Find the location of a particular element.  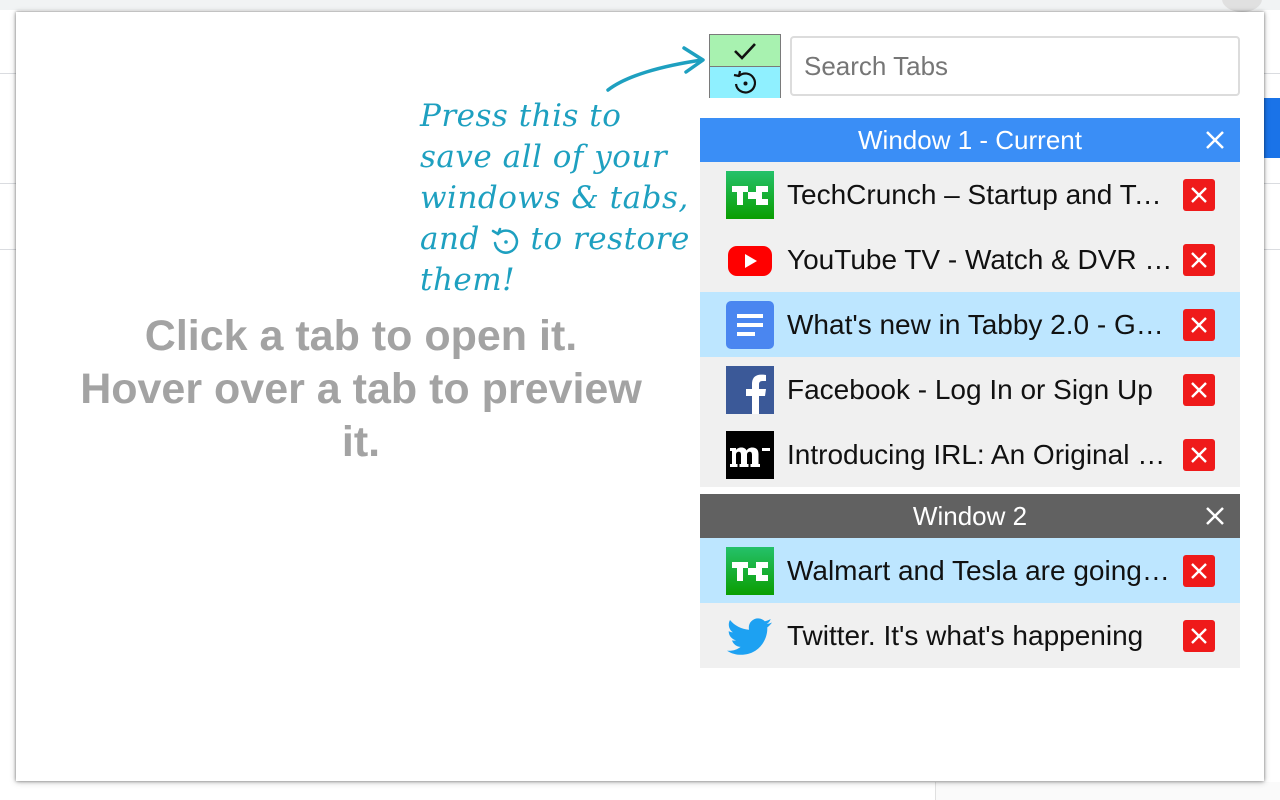

tab-title: Walmart and Tesla are going to court is located at coordinates (980, 570).